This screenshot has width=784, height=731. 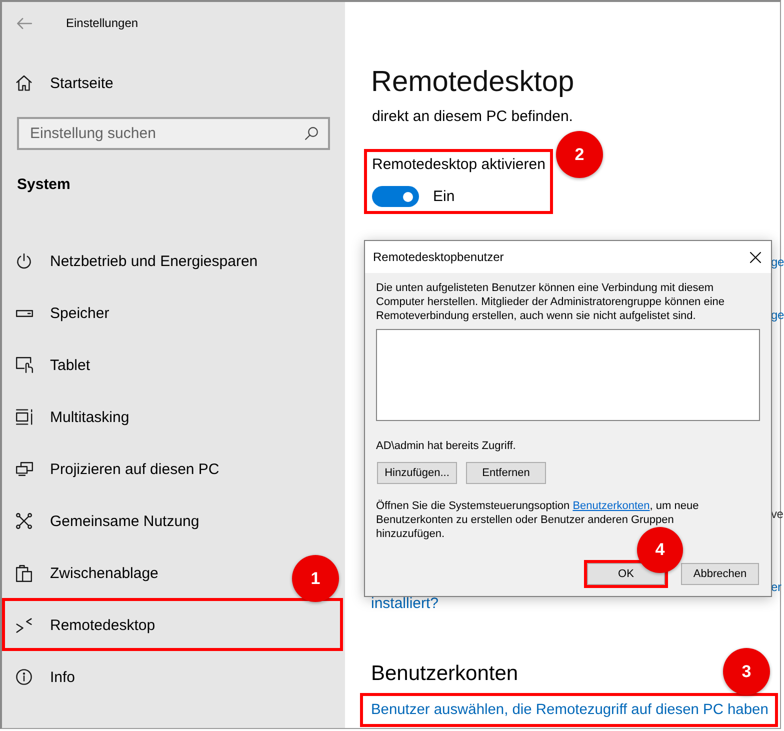 I want to click on toggle-state-text: Ein, so click(x=444, y=196).